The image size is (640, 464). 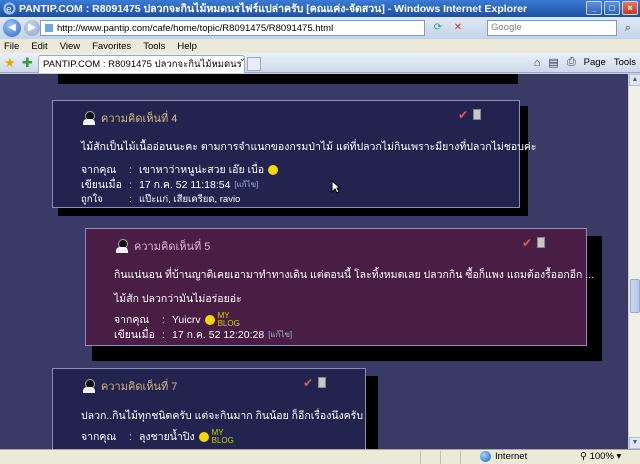 I want to click on page-icon, so click(x=49, y=28).